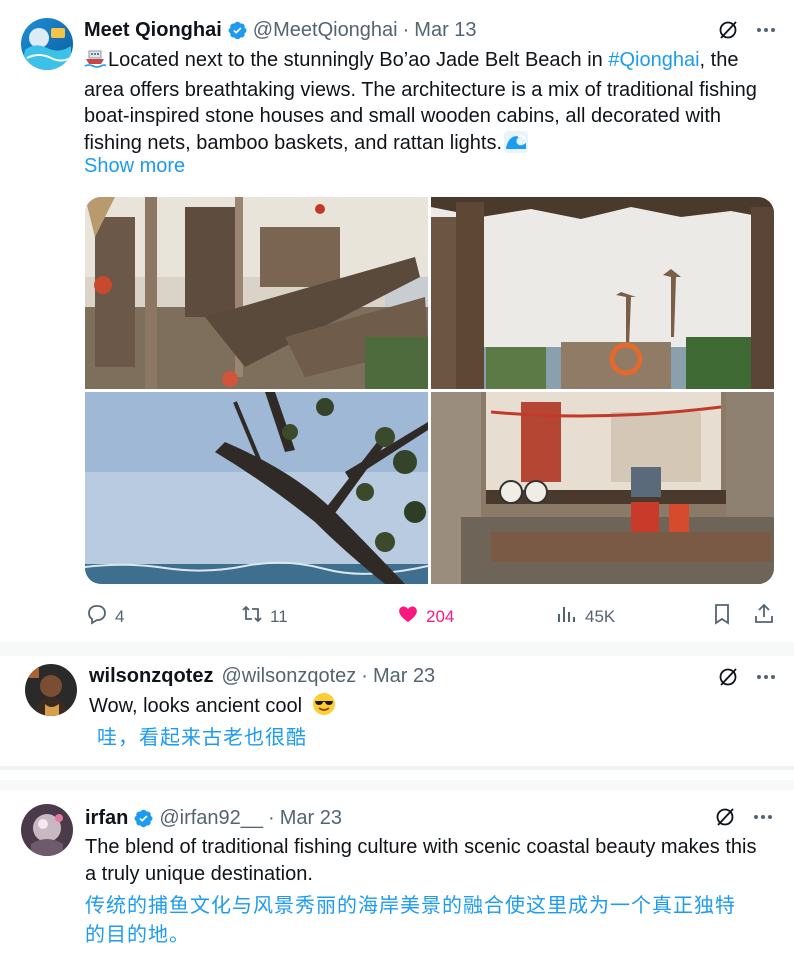  Describe the element at coordinates (567, 616) in the screenshot. I see `views-icon` at that location.